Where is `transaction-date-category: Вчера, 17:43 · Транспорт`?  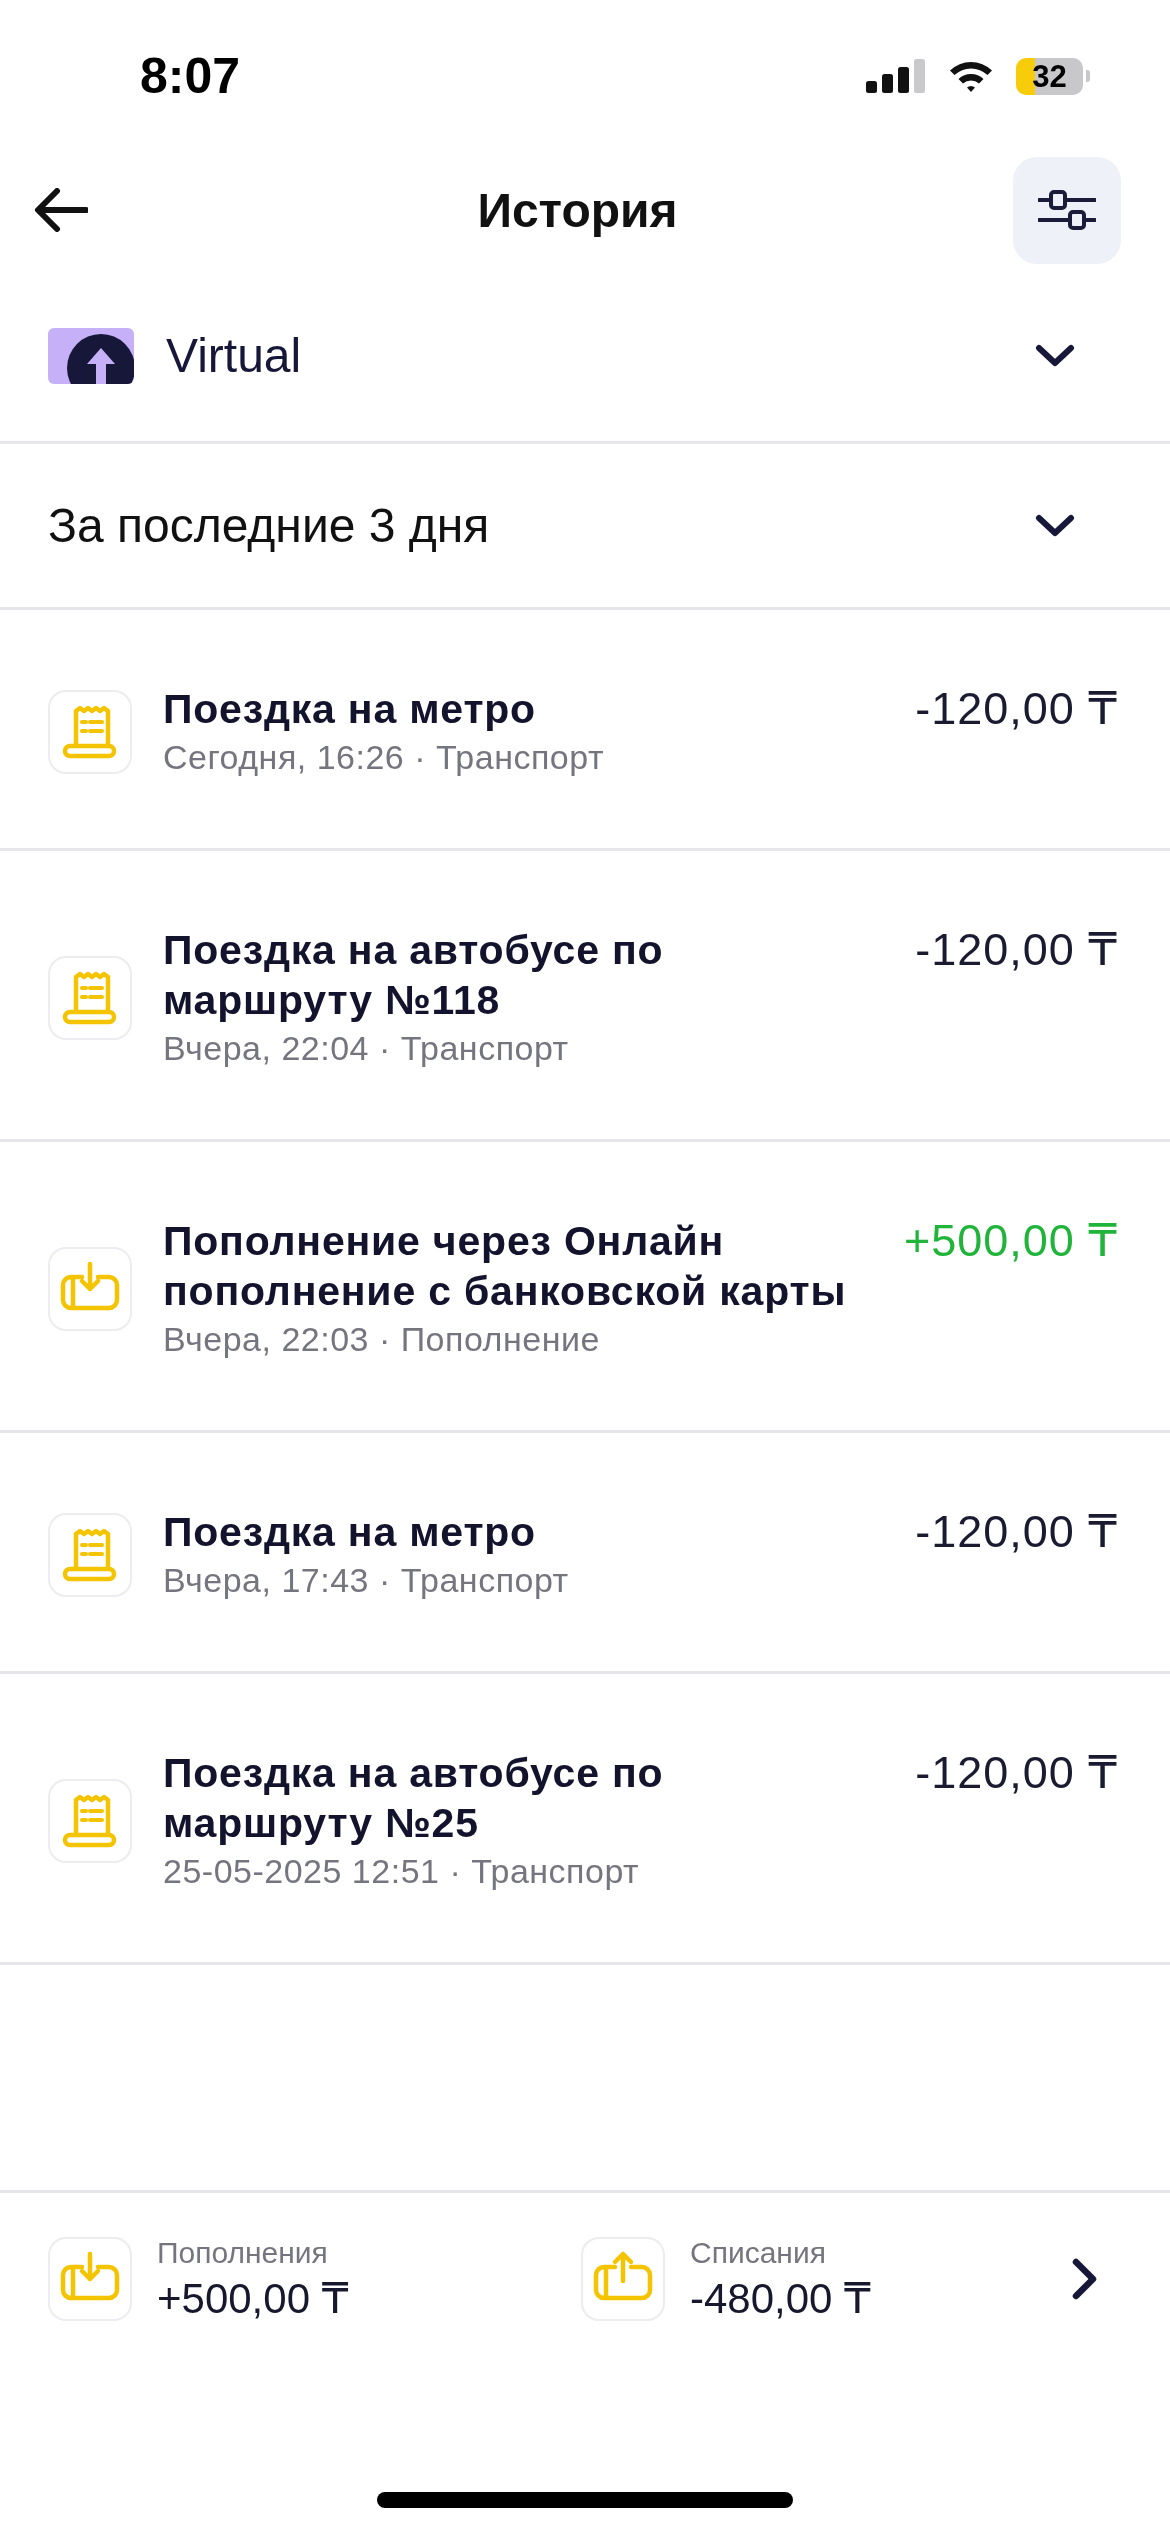 transaction-date-category: Вчера, 17:43 · Транспорт is located at coordinates (366, 1580).